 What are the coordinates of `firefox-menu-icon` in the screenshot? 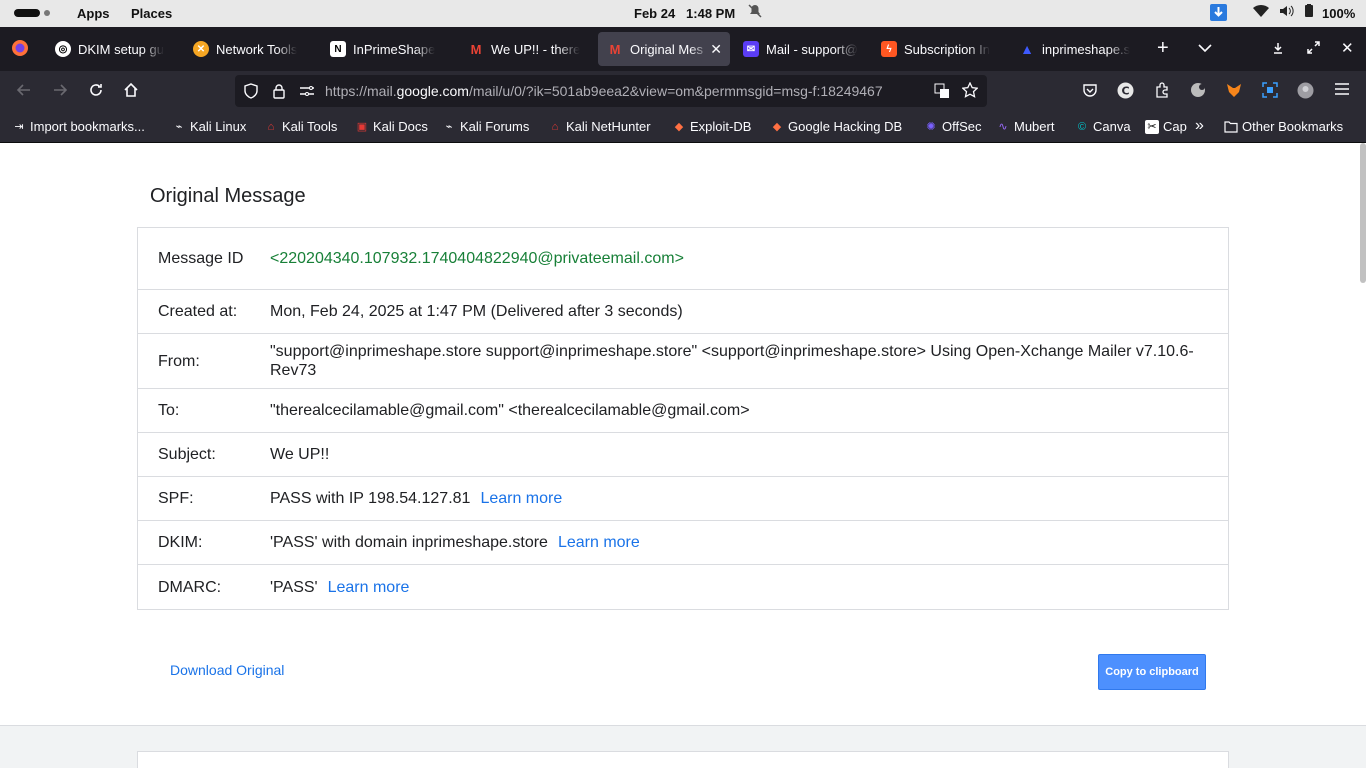 It's located at (20, 50).